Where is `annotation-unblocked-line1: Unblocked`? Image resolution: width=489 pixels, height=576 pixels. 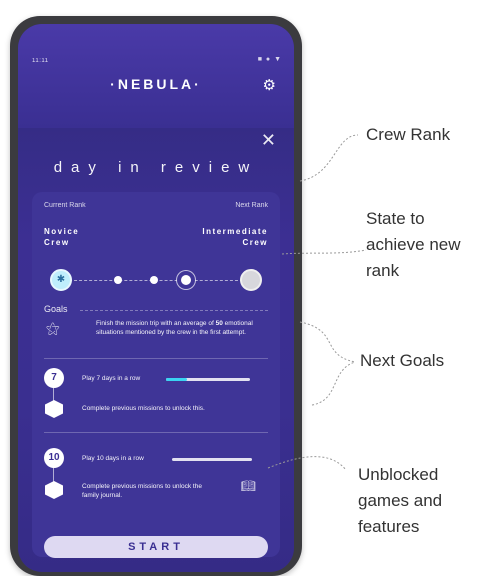 annotation-unblocked-line1: Unblocked is located at coordinates (398, 474).